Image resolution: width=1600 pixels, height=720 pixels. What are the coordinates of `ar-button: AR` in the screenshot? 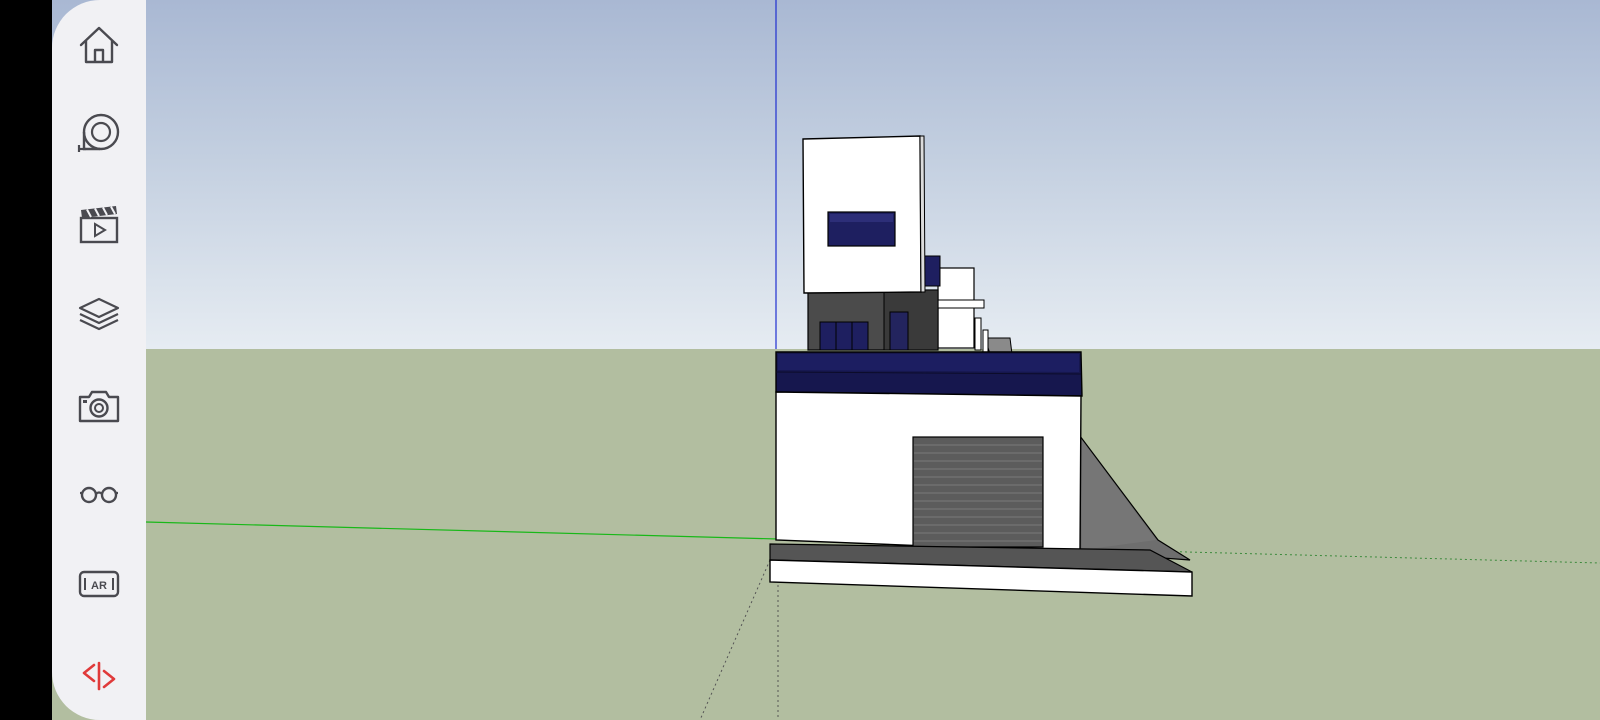 It's located at (99, 584).